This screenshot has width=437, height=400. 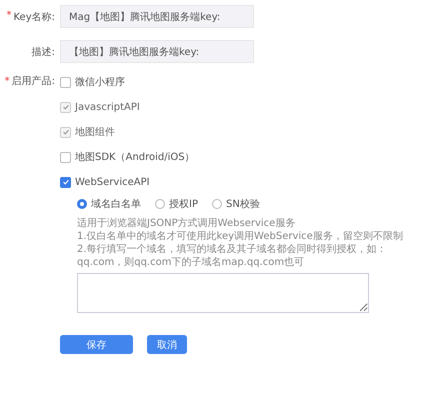 I want to click on radio-label: SN校验, so click(x=243, y=204).